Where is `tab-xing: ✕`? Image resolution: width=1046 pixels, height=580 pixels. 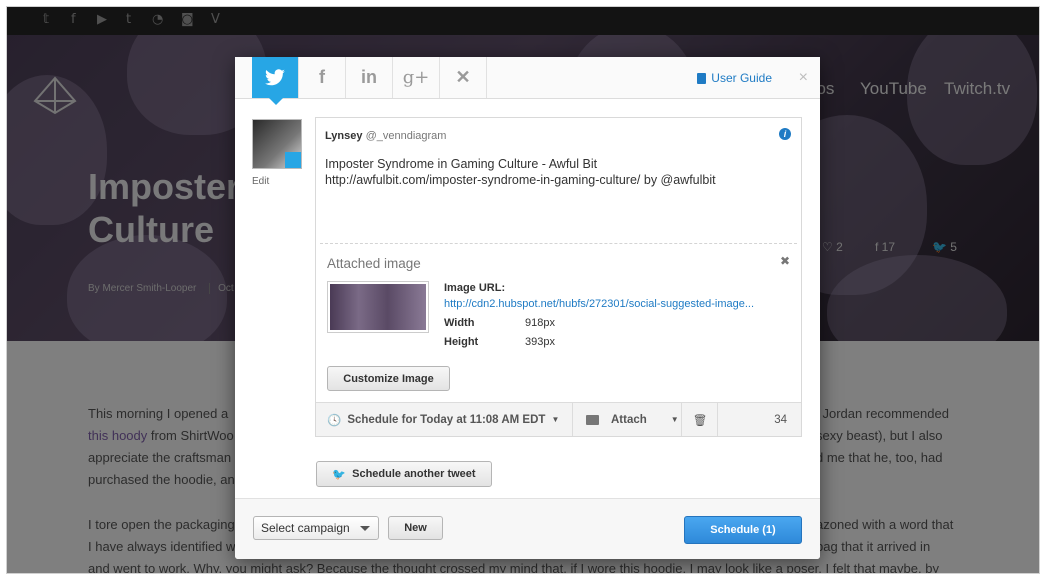 tab-xing: ✕ is located at coordinates (463, 77).